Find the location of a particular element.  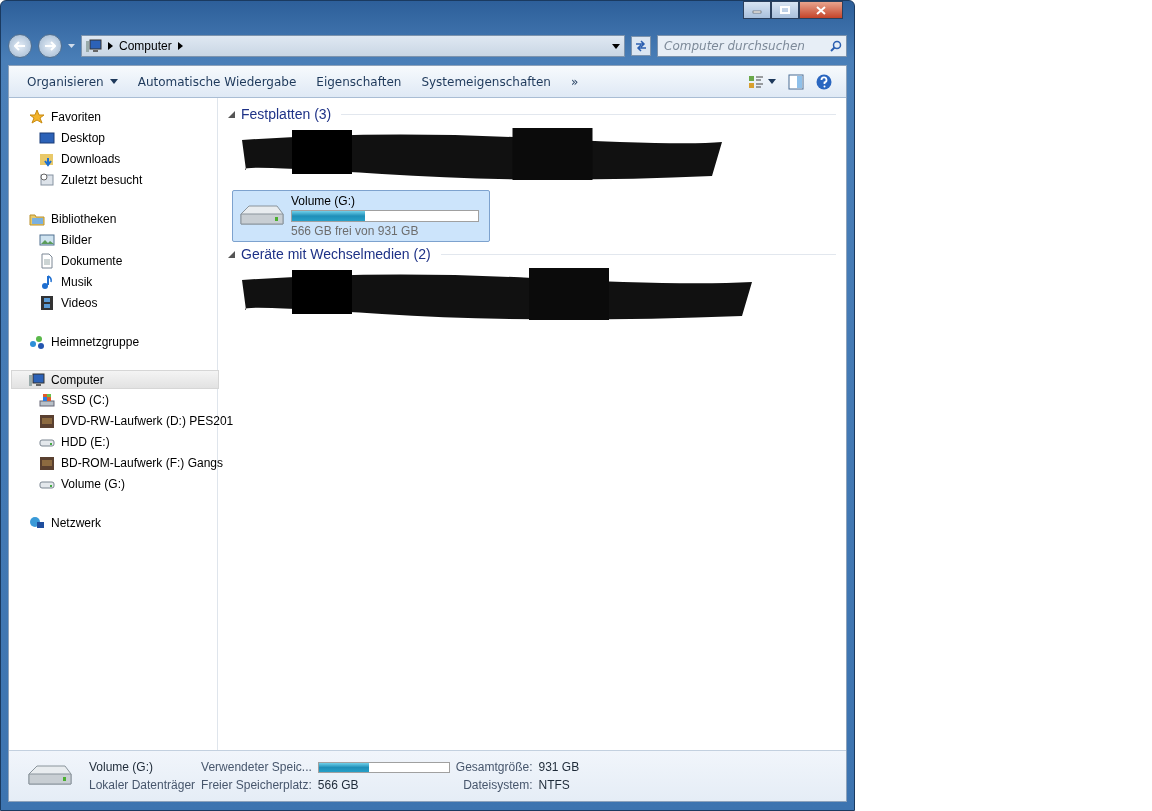

monitor-icon is located at coordinates (47, 137).